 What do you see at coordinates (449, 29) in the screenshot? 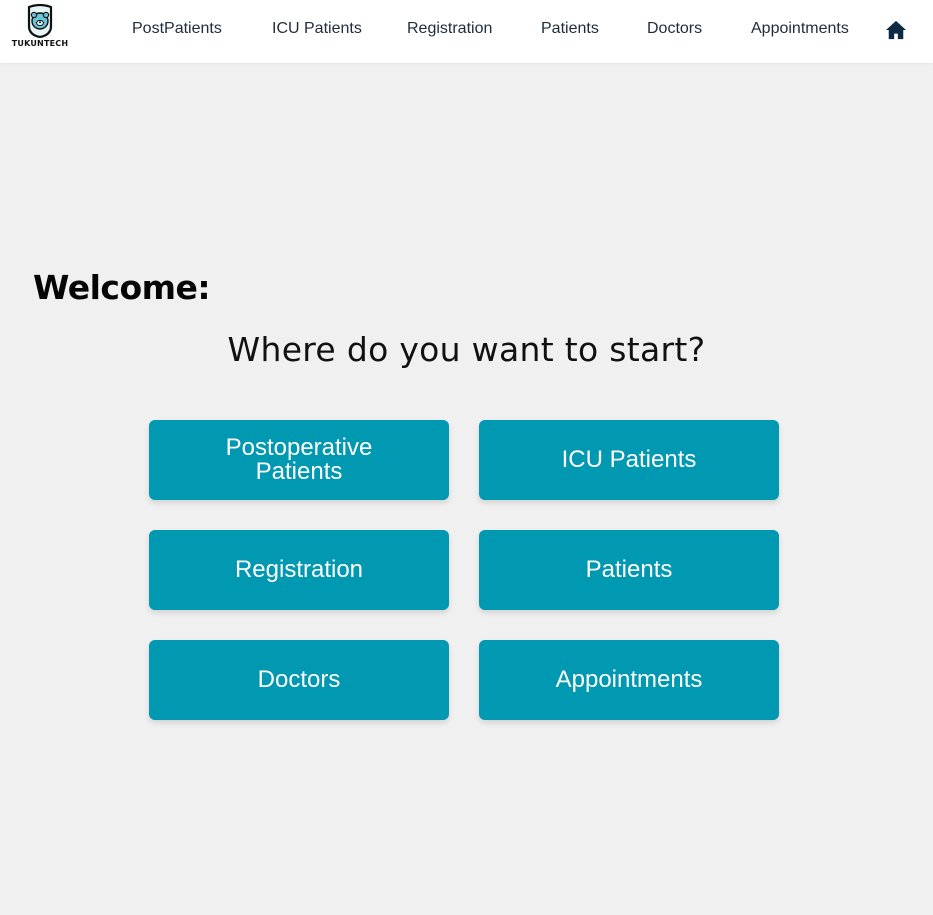
I see `nav-registration-link: Registration` at bounding box center [449, 29].